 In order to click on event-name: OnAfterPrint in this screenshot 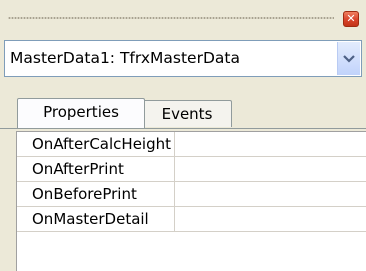, I will do `click(96, 169)`.